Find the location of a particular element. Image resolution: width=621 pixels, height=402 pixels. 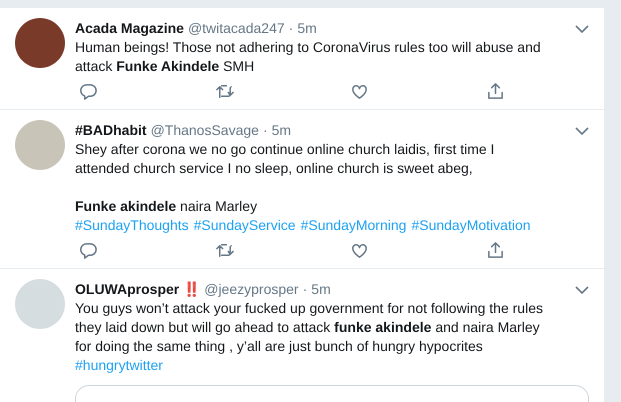

hashtag-link: #SundayThoughts is located at coordinates (132, 225).